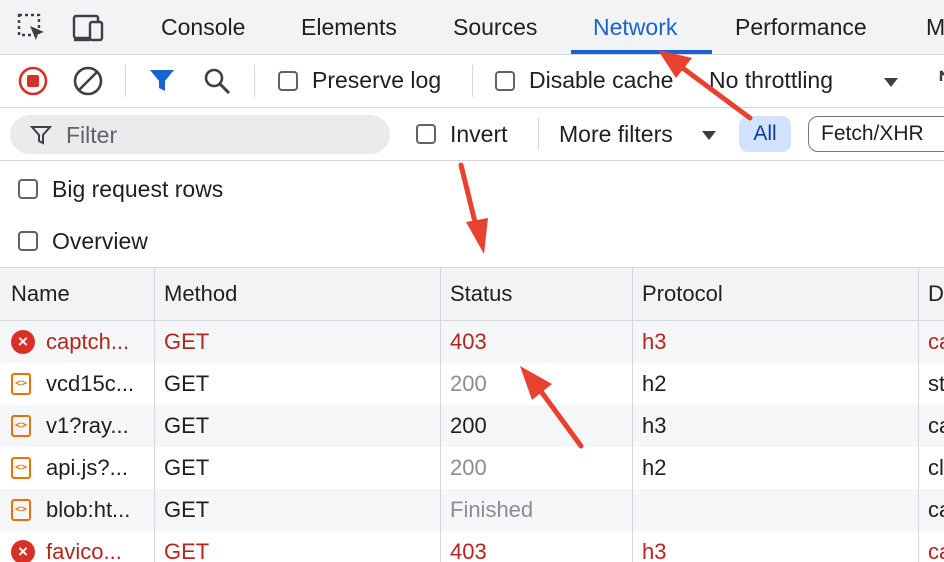  Describe the element at coordinates (481, 294) in the screenshot. I see `column-header-status: Status` at that location.